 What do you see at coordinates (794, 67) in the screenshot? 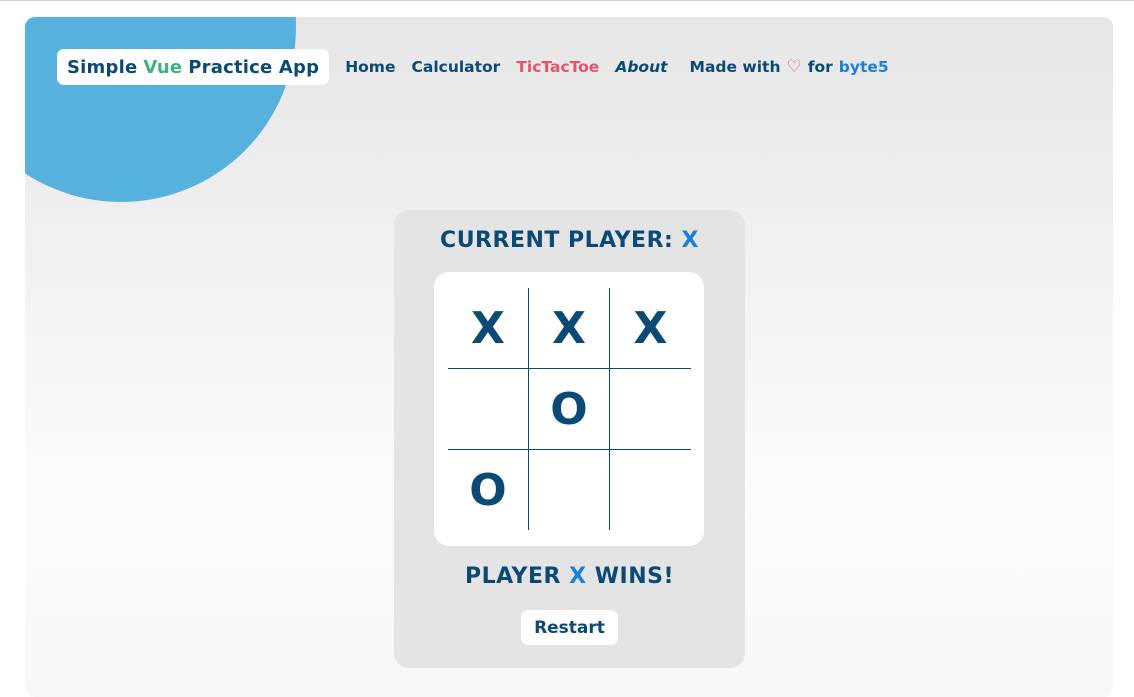
I see `heart-icon: ♡` at bounding box center [794, 67].